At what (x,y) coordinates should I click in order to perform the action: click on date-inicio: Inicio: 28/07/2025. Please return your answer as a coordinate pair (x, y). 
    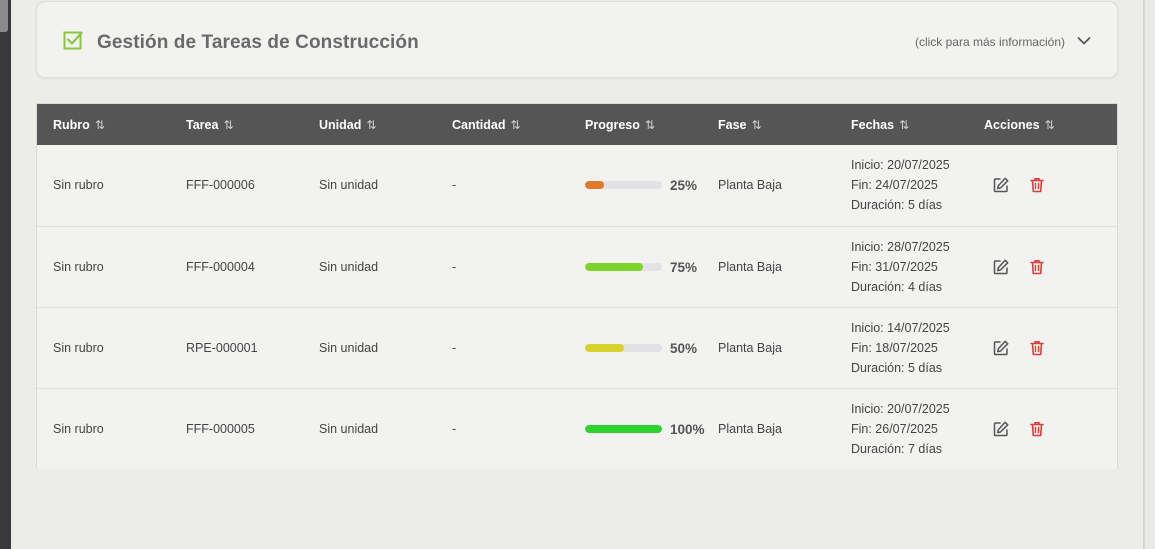
    Looking at the image, I should click on (900, 247).